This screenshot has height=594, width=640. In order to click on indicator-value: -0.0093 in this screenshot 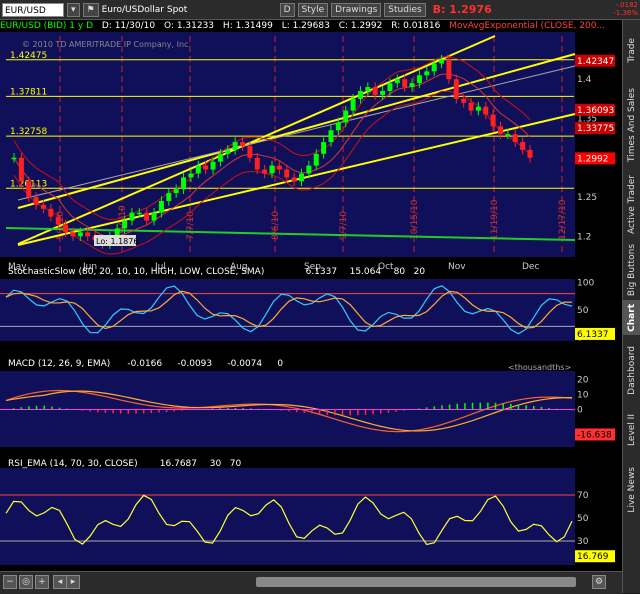, I will do `click(194, 364)`.